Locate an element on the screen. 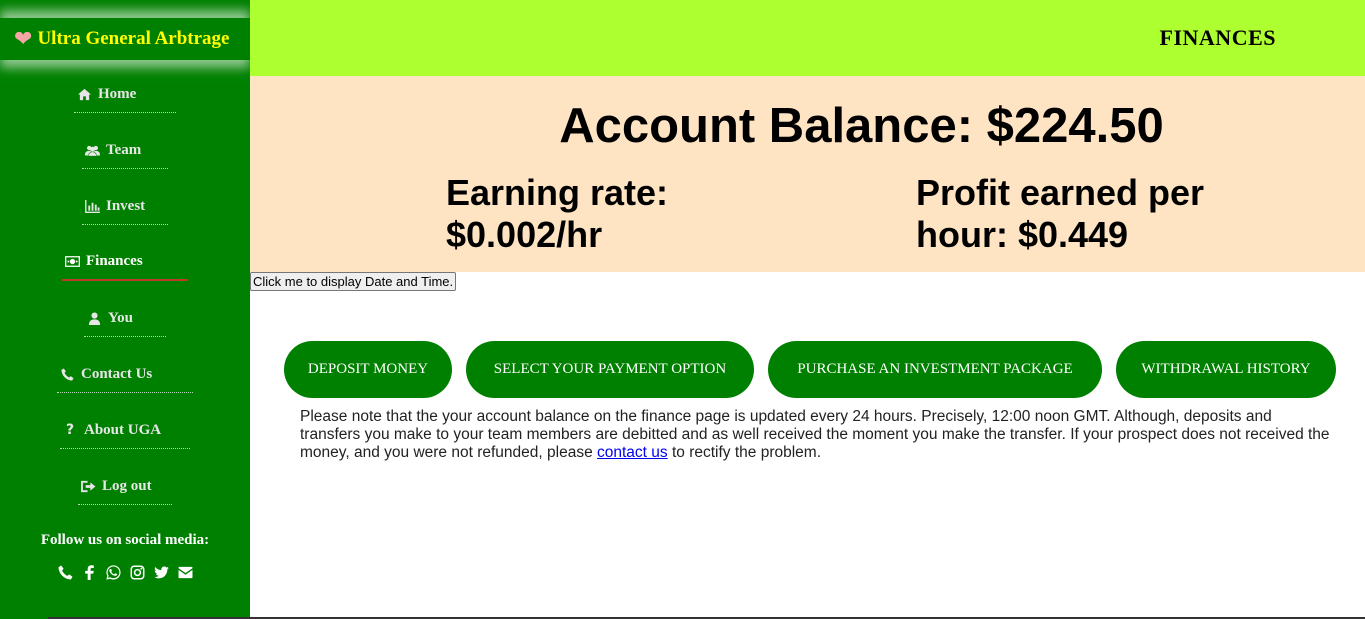 The width and height of the screenshot is (1365, 619). sidebar-item-finances: Finances is located at coordinates (125, 272).